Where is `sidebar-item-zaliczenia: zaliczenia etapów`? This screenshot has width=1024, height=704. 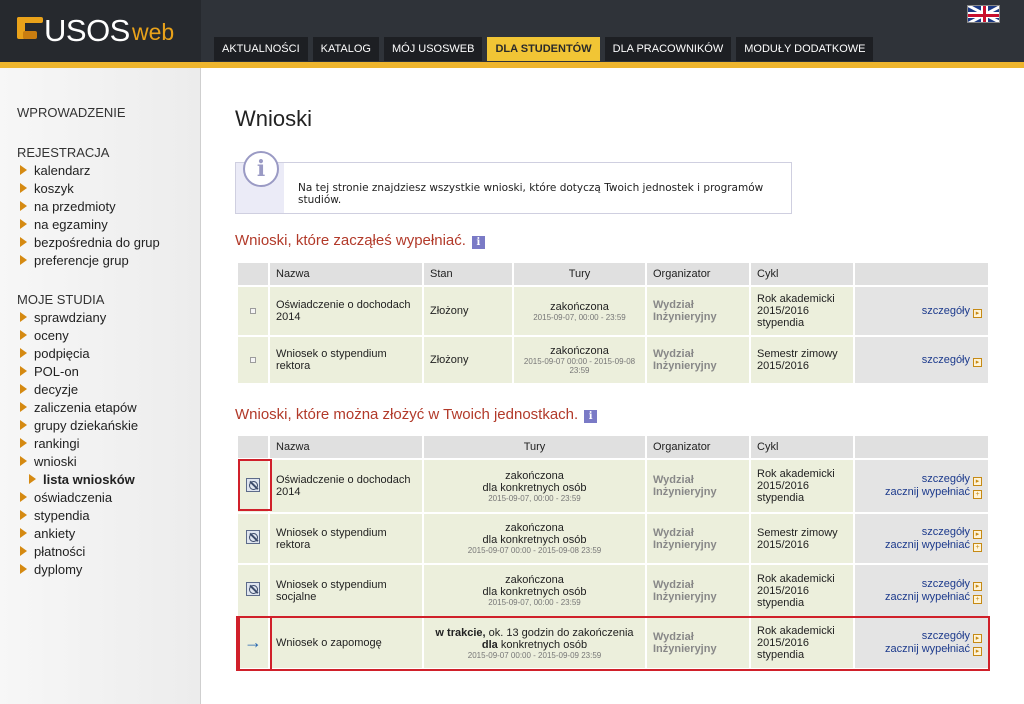 sidebar-item-zaliczenia: zaliczenia etapów is located at coordinates (78, 408).